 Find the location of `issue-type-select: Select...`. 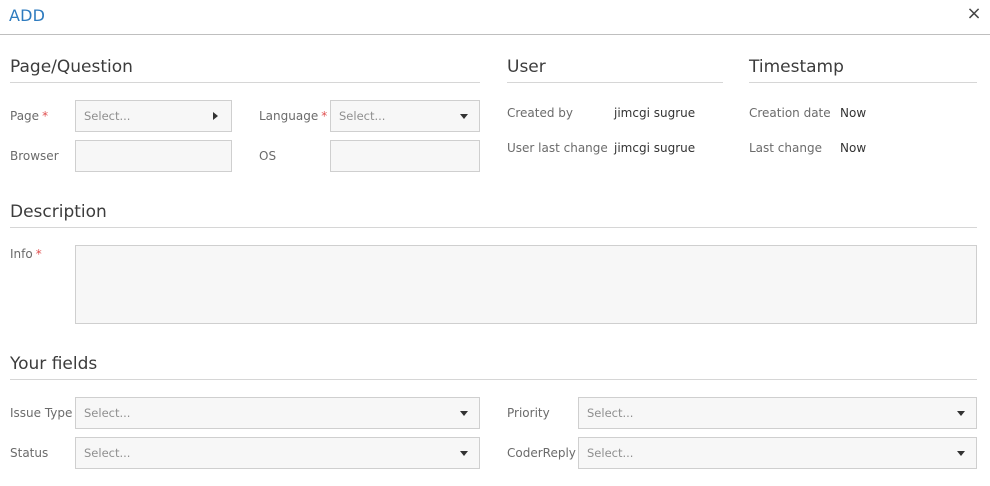

issue-type-select: Select... is located at coordinates (277, 413).